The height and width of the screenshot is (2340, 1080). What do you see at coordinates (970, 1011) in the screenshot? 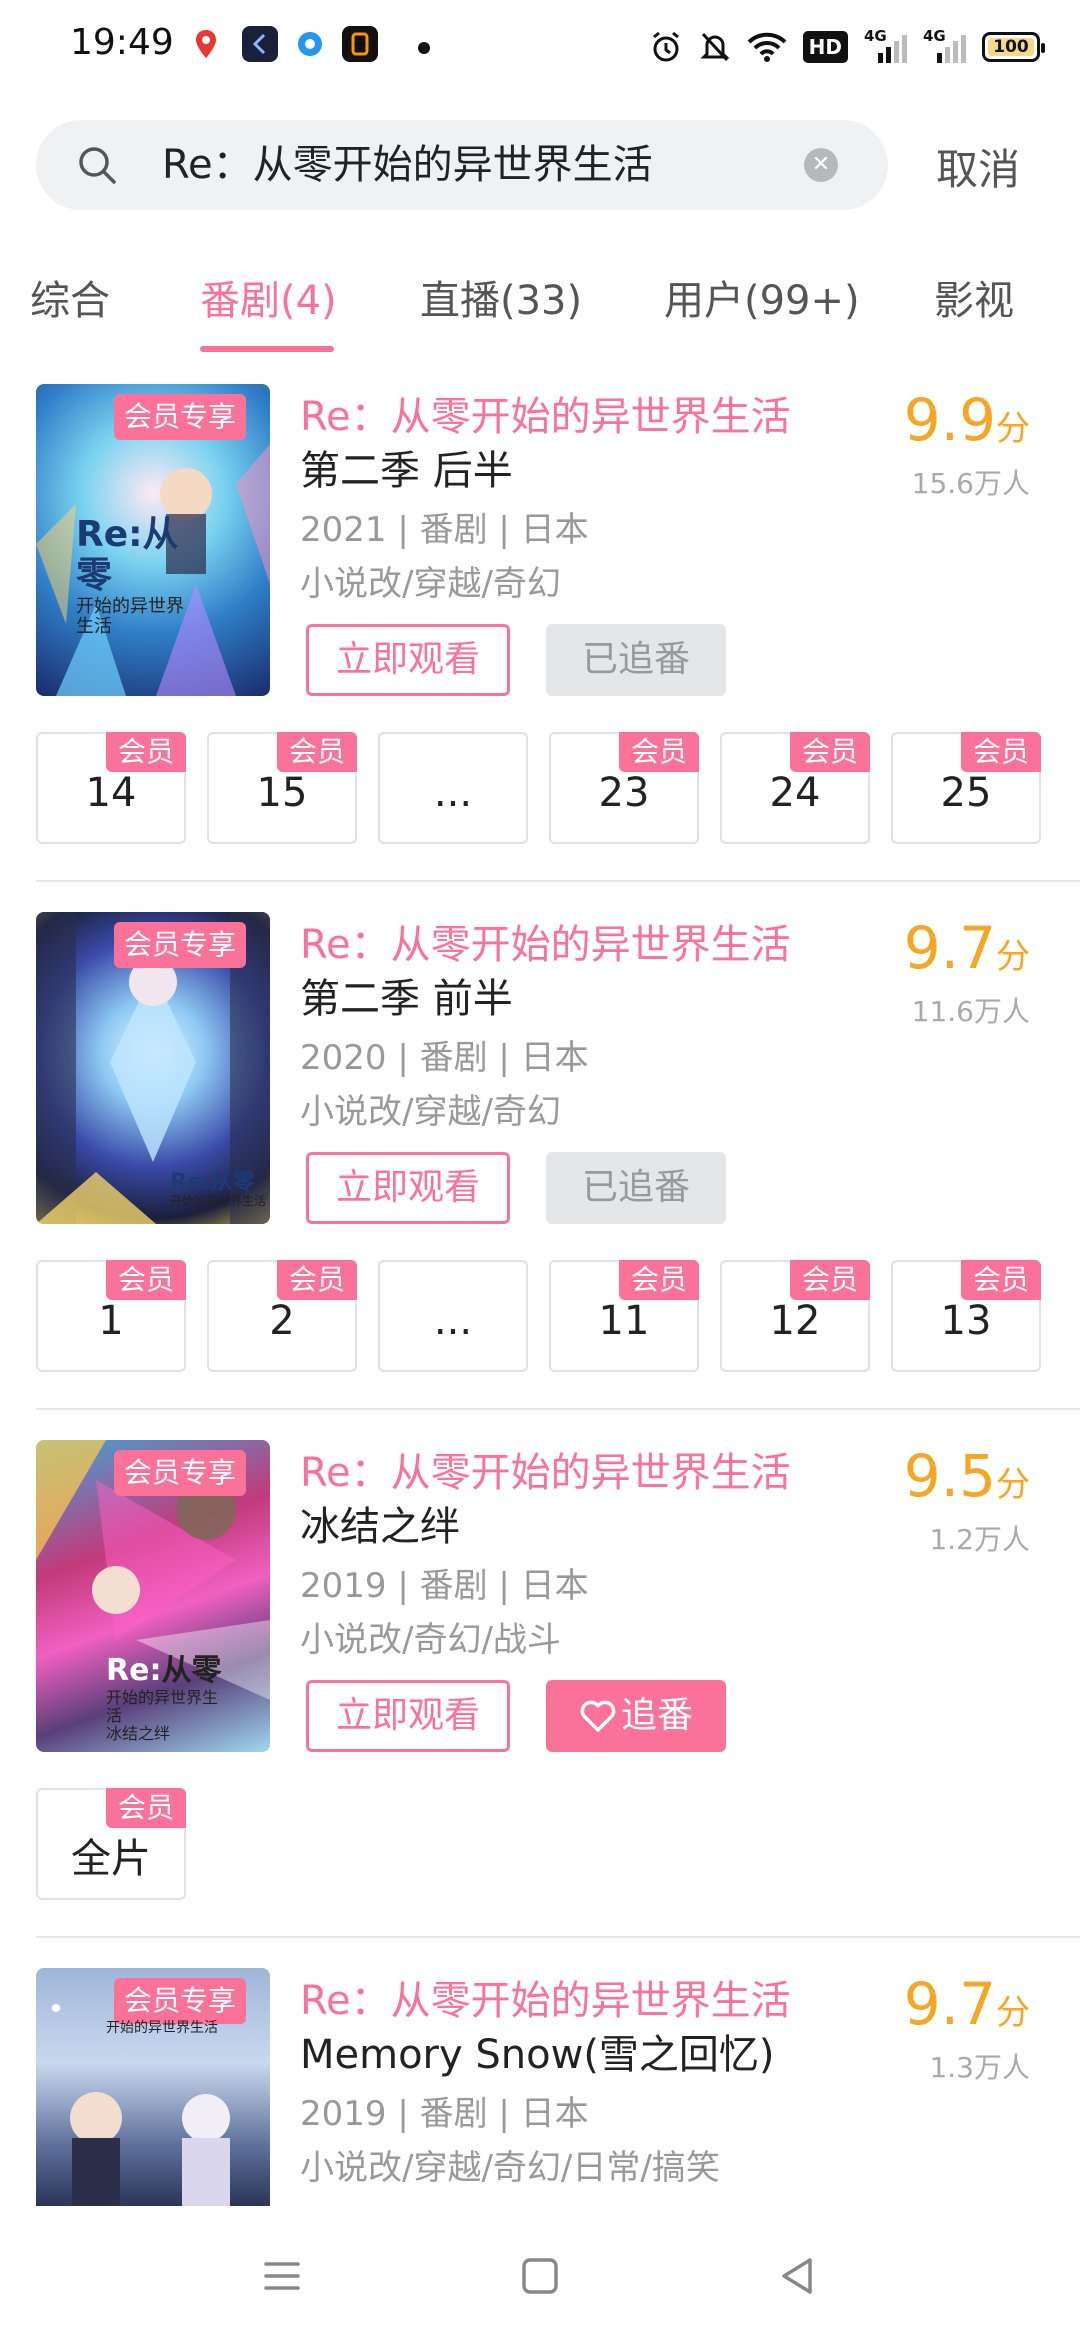
I see `rating-count: 11.6万人` at bounding box center [970, 1011].